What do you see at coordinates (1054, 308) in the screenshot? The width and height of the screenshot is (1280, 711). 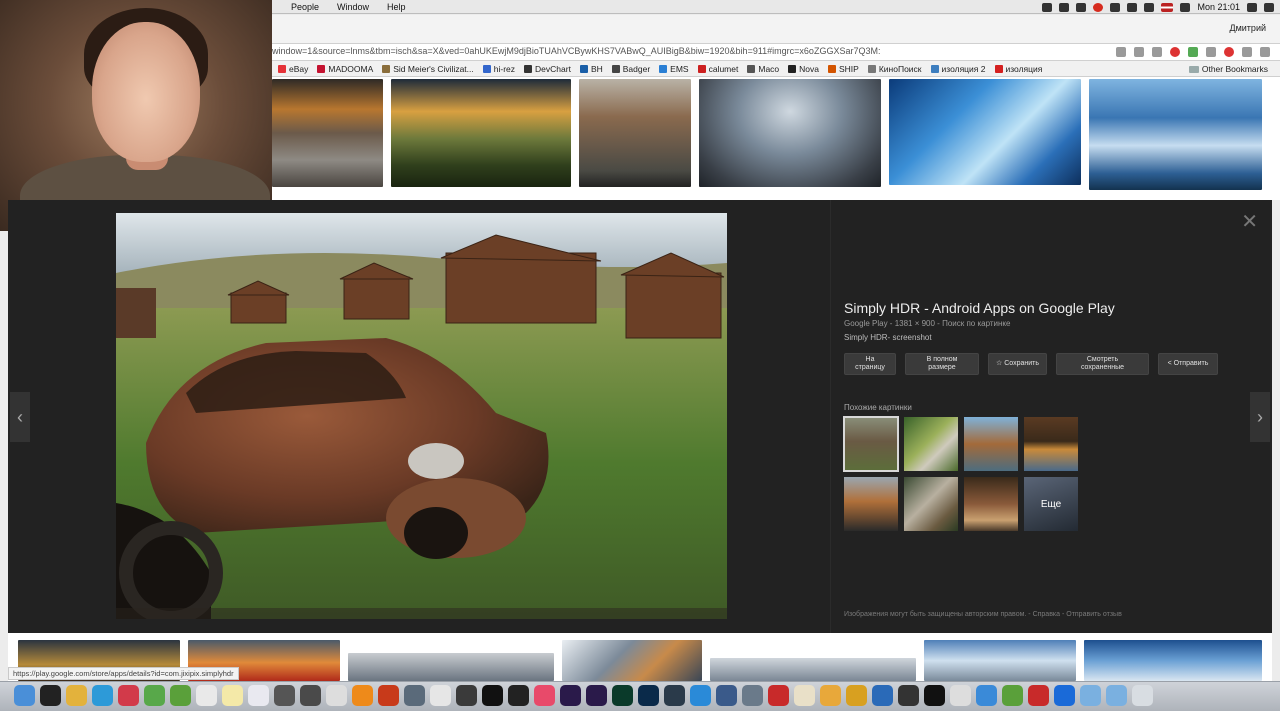 I see `image-title-link: Simply HDR - Android Apps on Google Play` at bounding box center [1054, 308].